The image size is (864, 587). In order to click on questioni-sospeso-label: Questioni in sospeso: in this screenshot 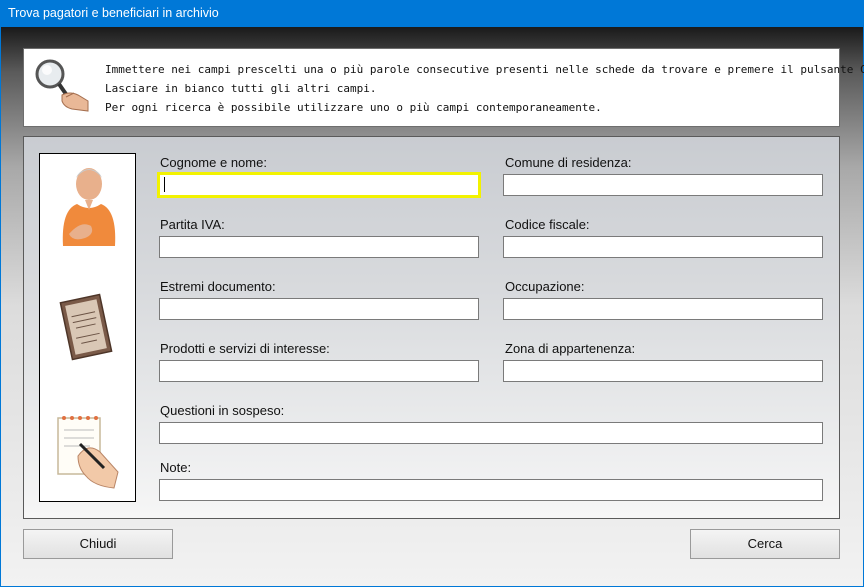, I will do `click(222, 410)`.